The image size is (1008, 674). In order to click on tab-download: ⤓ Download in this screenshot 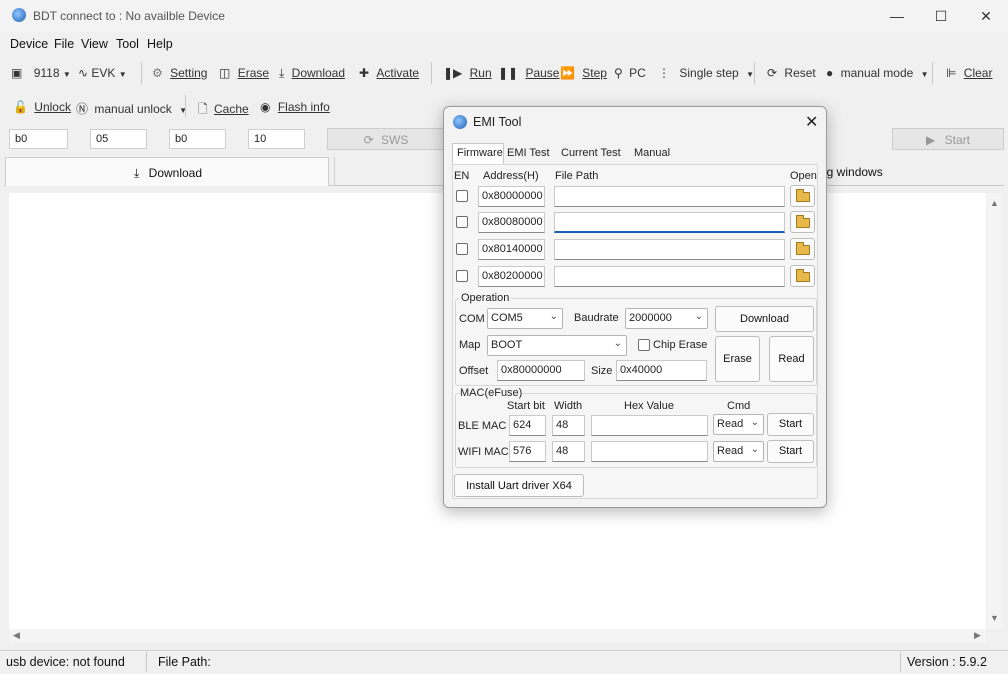, I will do `click(167, 171)`.